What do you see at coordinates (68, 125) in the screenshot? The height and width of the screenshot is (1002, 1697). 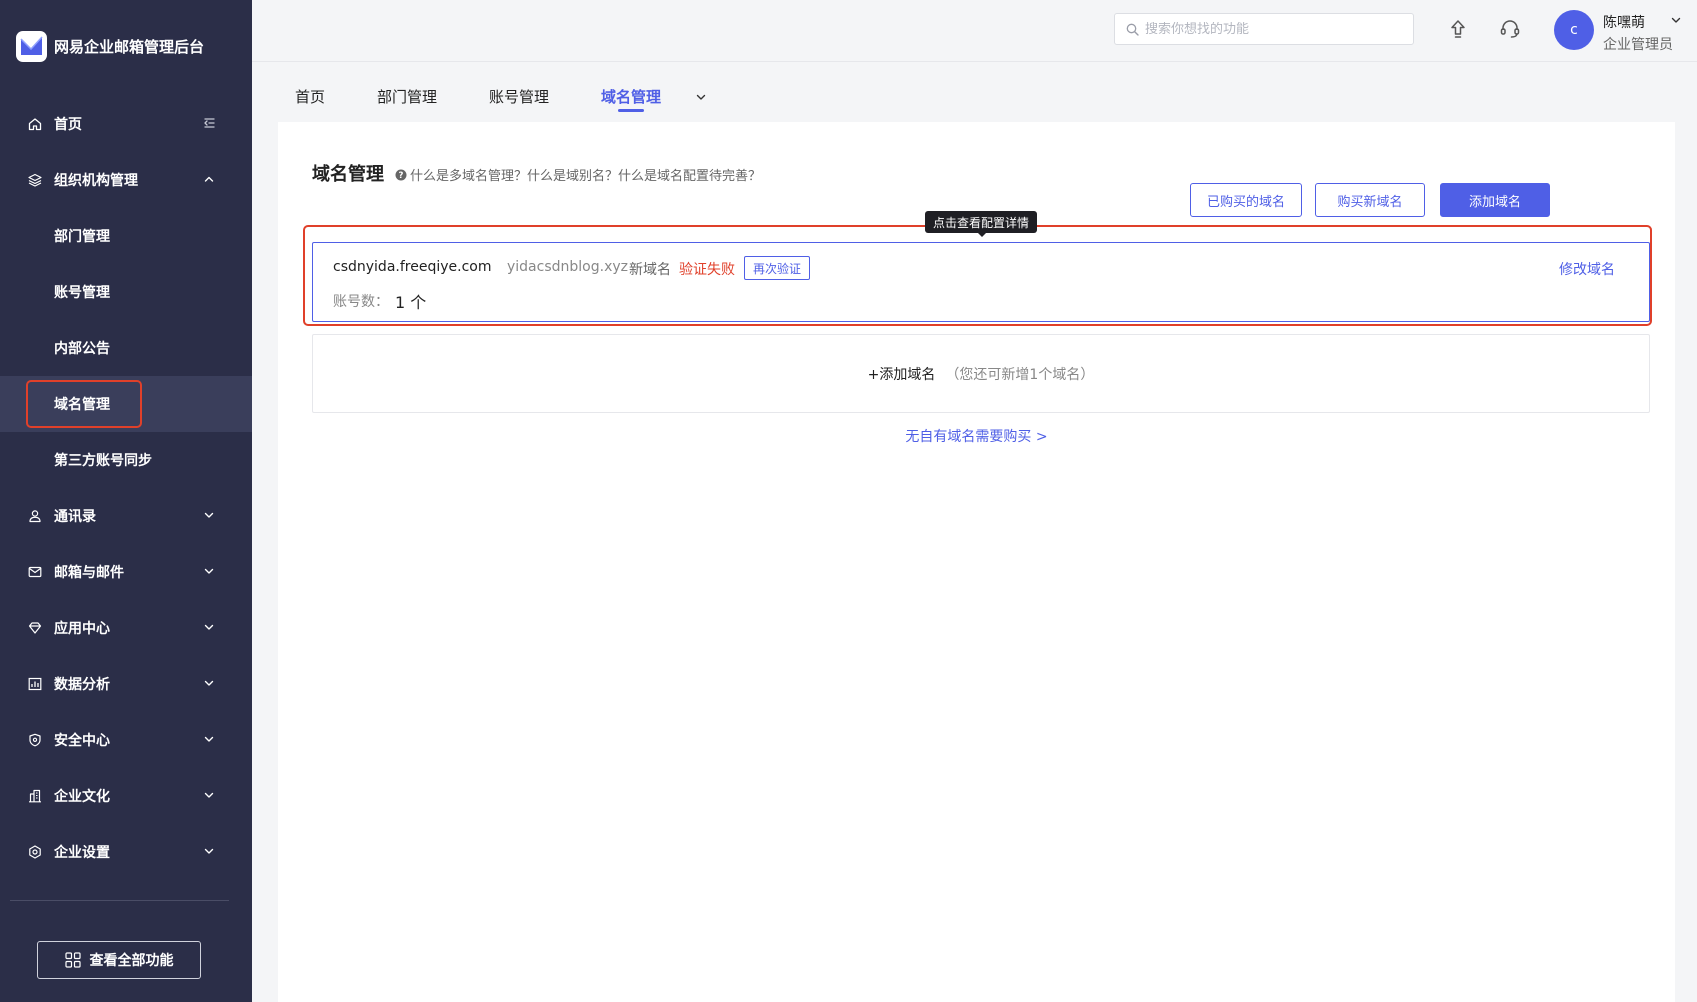 I see `sidebar-item-label: 首页` at bounding box center [68, 125].